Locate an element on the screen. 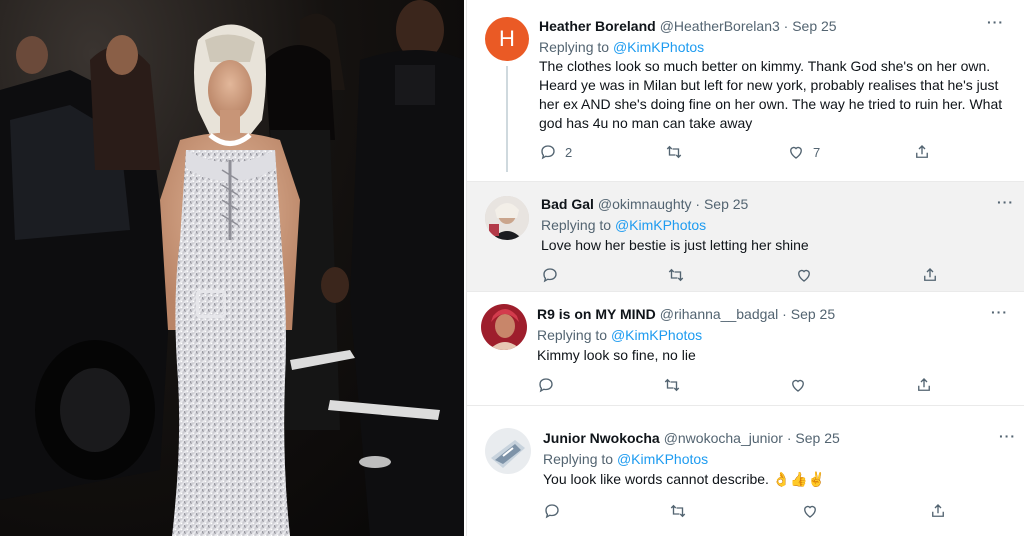 The height and width of the screenshot is (536, 1024). emoji-reactions: 👌👍✌ is located at coordinates (799, 479).